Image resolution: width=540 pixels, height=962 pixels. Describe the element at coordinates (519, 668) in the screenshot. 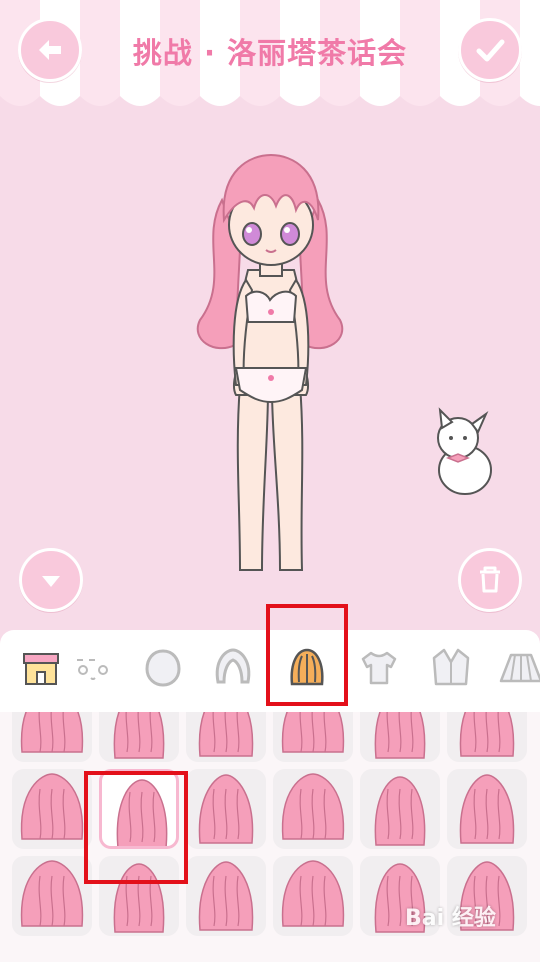

I see `skirt-icon` at that location.